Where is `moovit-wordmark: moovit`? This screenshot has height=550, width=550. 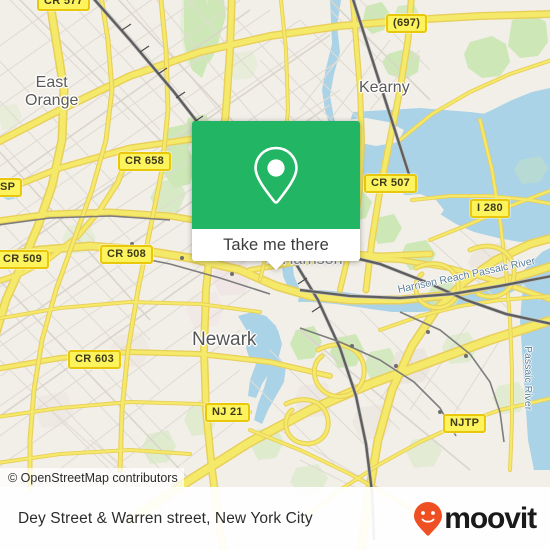
moovit-wordmark: moovit is located at coordinates (490, 518).